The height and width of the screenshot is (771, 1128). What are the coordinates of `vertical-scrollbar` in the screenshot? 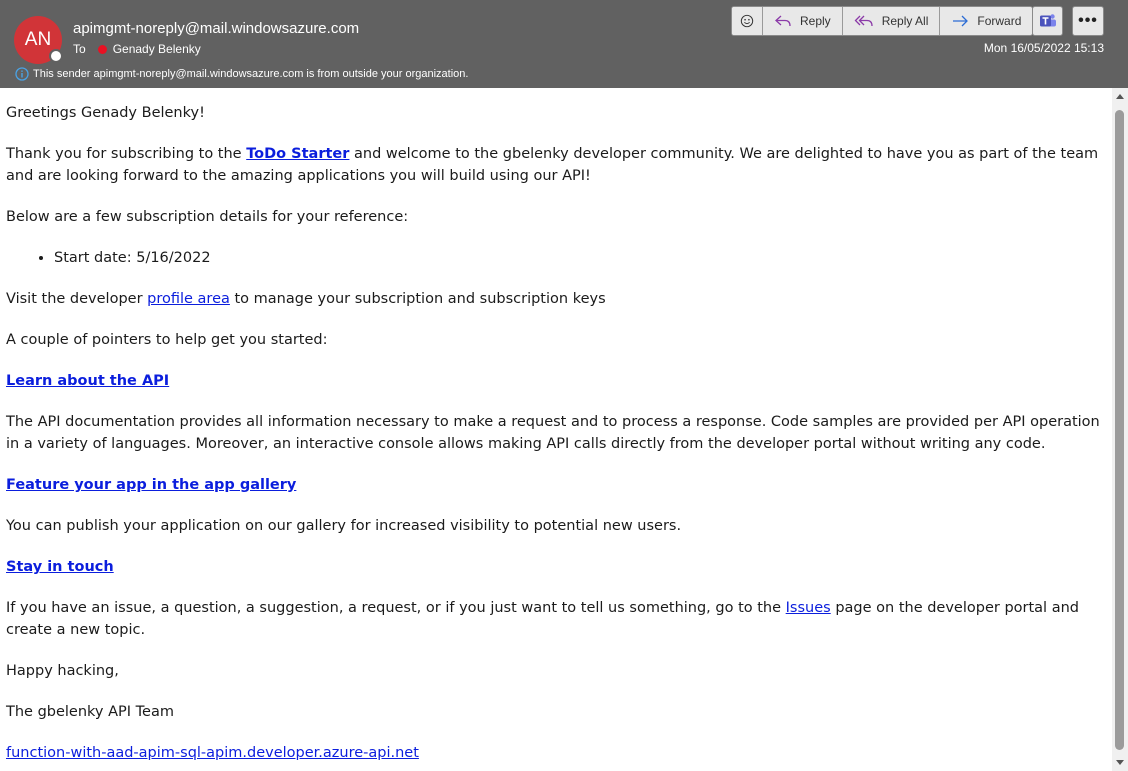 It's located at (1120, 429).